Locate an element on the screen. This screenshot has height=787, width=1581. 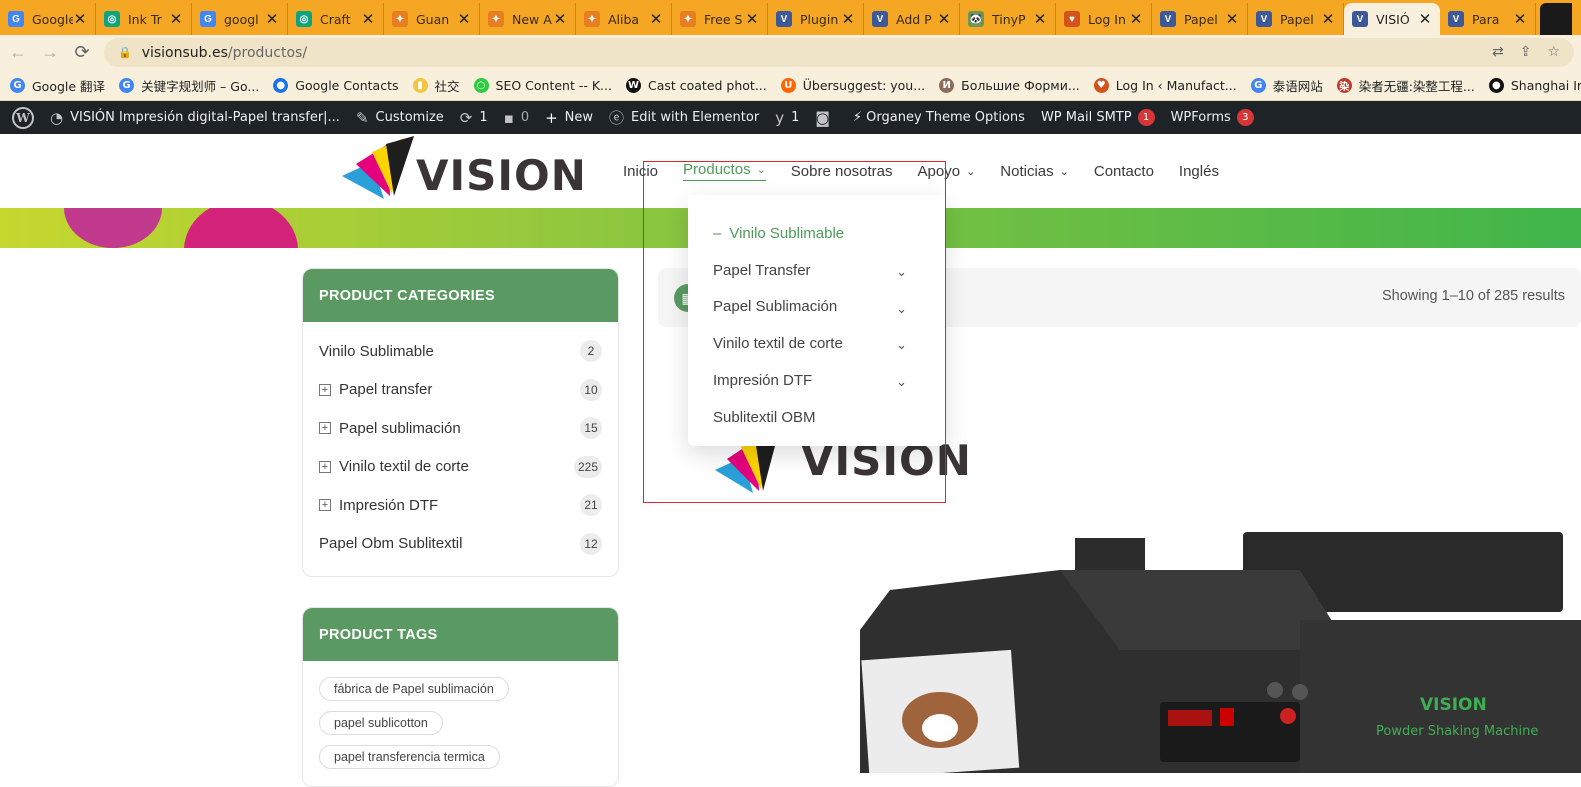
nav-sobre-nosotras: Sobre nosotras is located at coordinates (842, 171).